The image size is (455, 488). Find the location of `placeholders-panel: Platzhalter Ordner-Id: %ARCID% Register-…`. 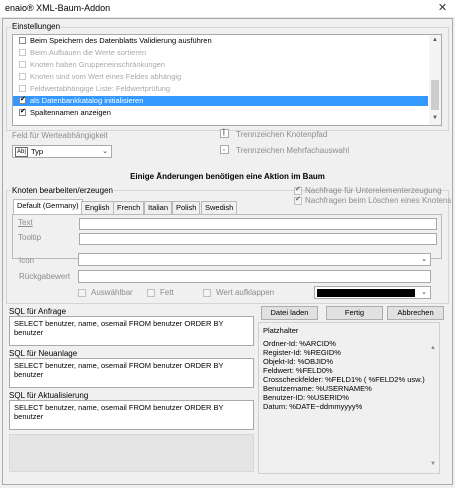

placeholders-panel: Platzhalter Ordner-Id: %ARCID% Register-… is located at coordinates (349, 398).